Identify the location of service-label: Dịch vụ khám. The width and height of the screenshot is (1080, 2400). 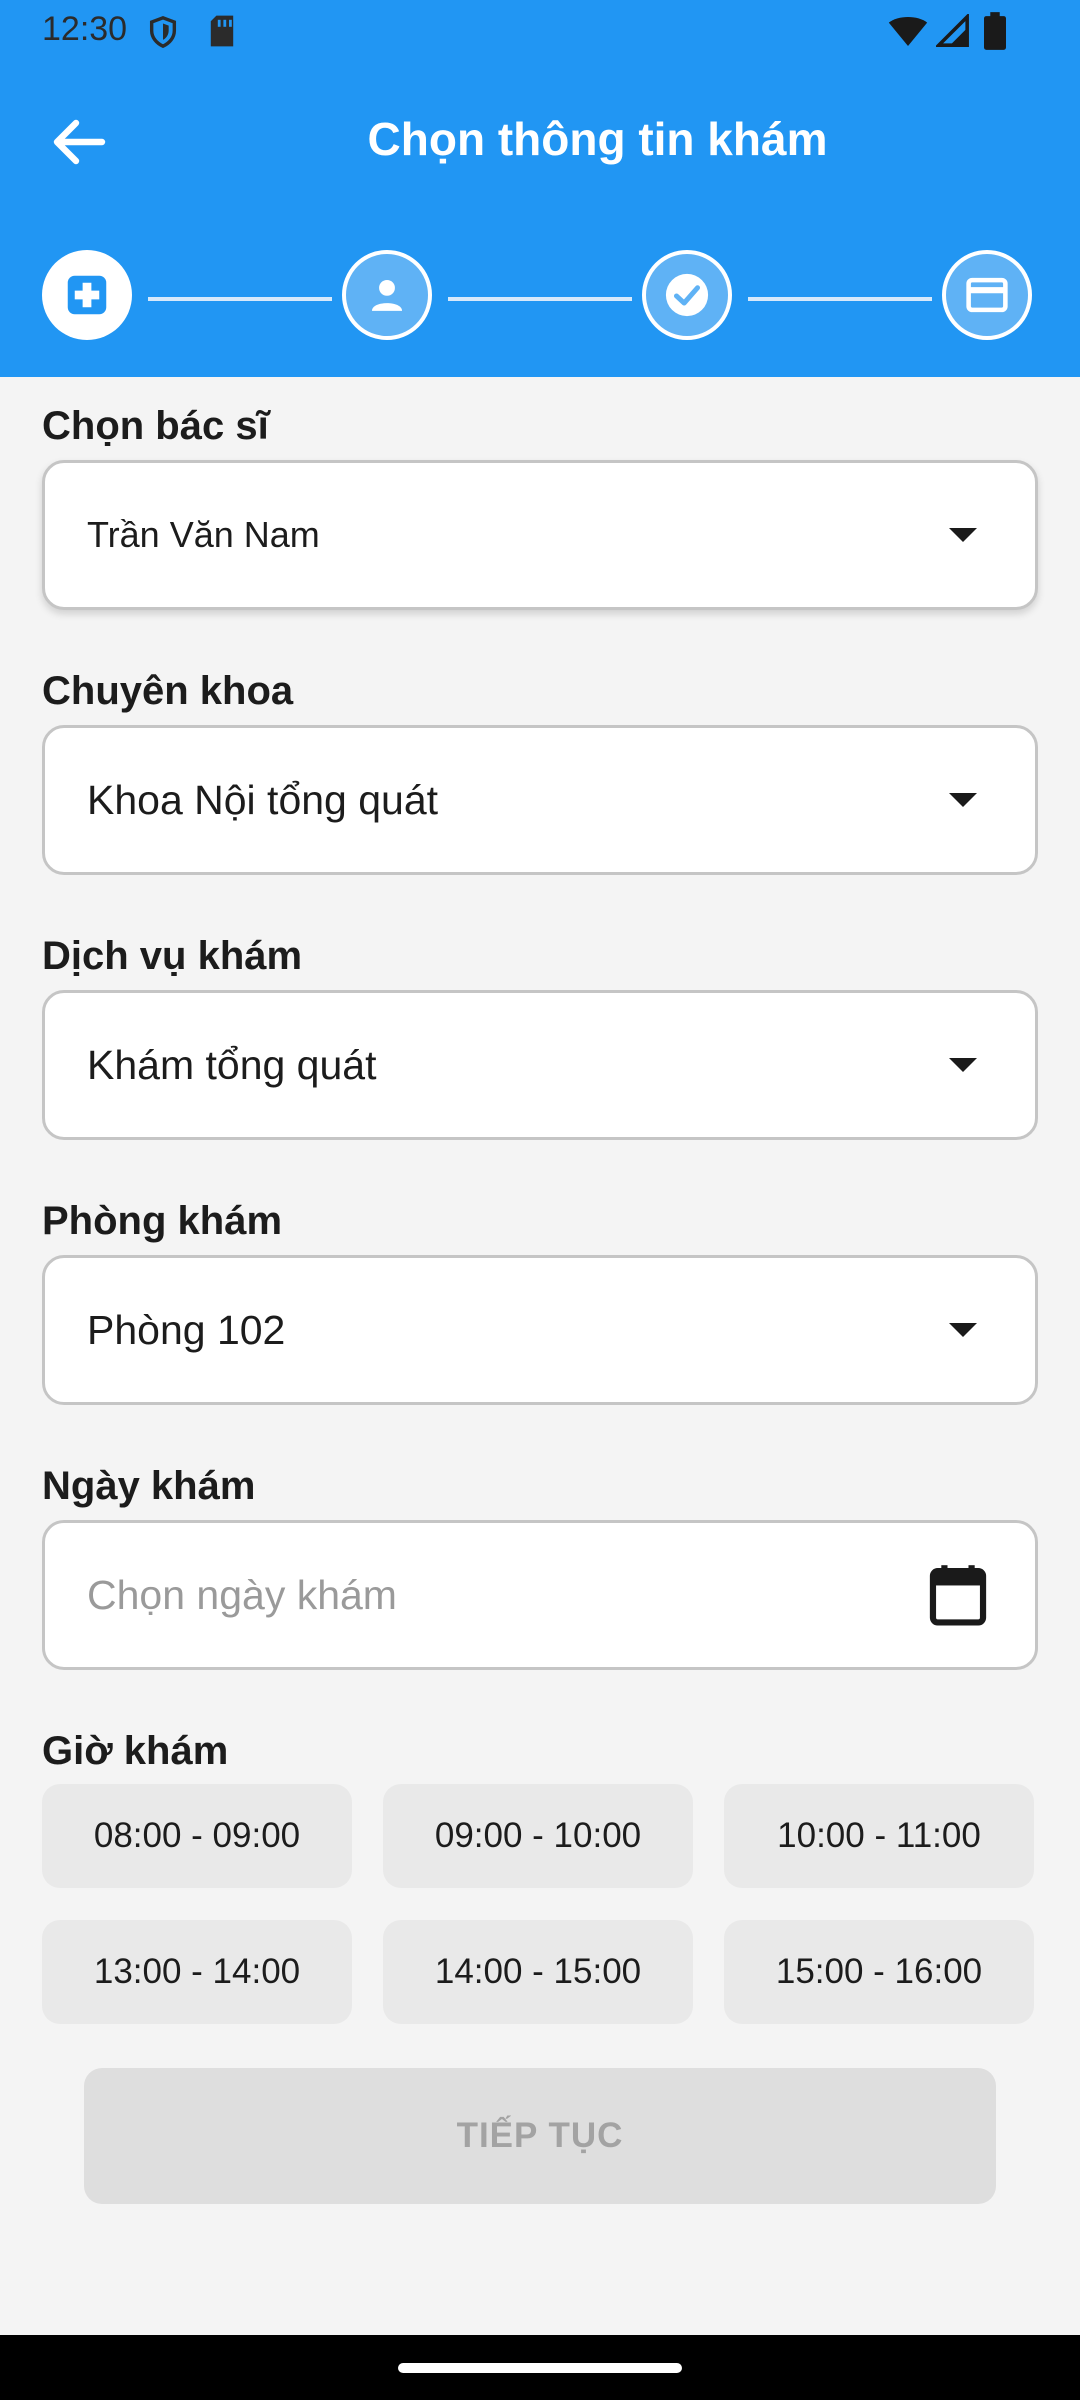
(172, 956).